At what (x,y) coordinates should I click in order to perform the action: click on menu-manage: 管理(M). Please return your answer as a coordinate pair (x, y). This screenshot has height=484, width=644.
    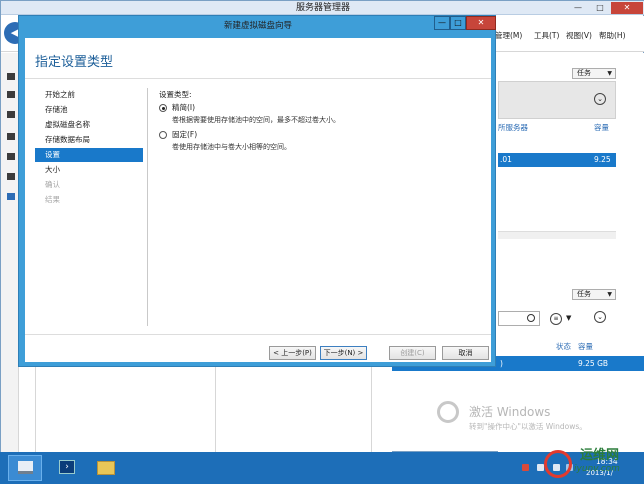
    Looking at the image, I should click on (508, 35).